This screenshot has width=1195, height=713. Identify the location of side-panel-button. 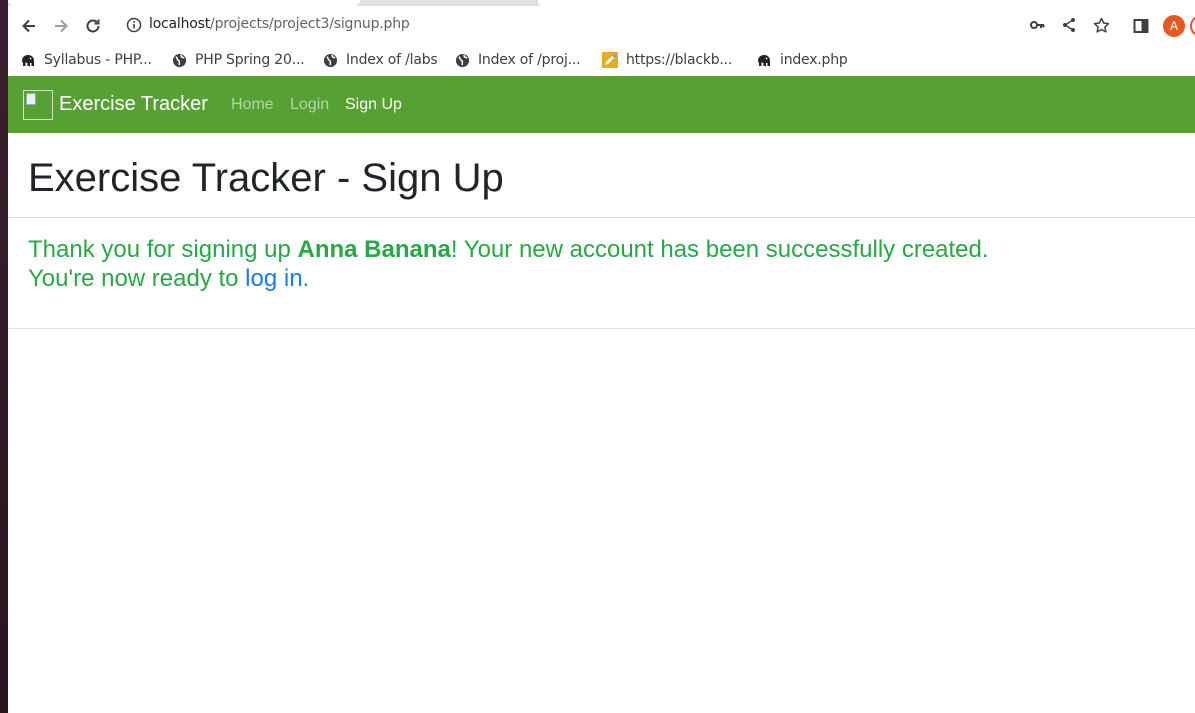
(1141, 26).